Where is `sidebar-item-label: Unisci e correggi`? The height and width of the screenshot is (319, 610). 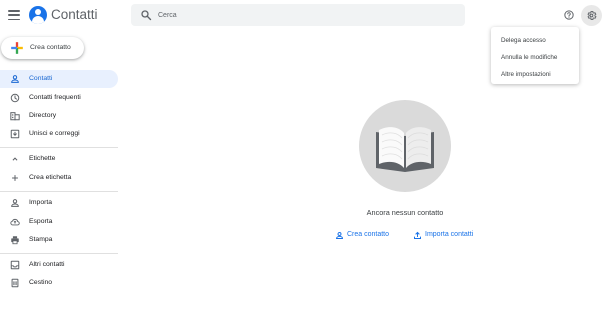 sidebar-item-label: Unisci e correggi is located at coordinates (54, 133).